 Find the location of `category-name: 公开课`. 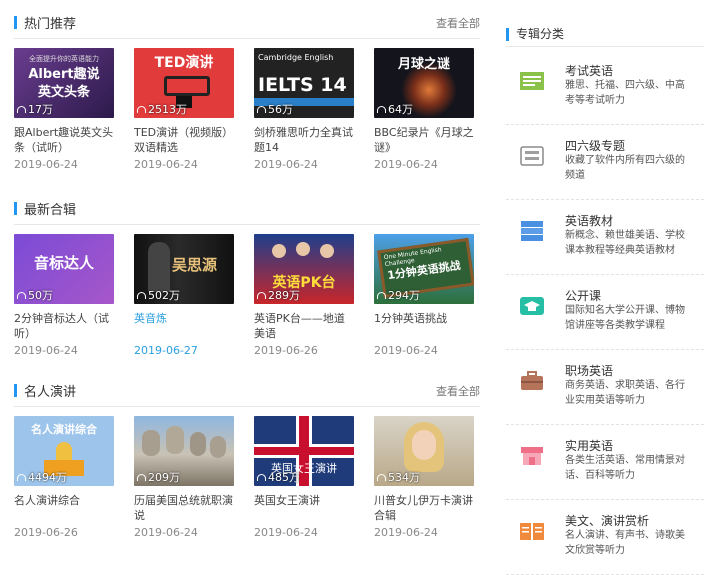

category-name: 公开课 is located at coordinates (583, 295).